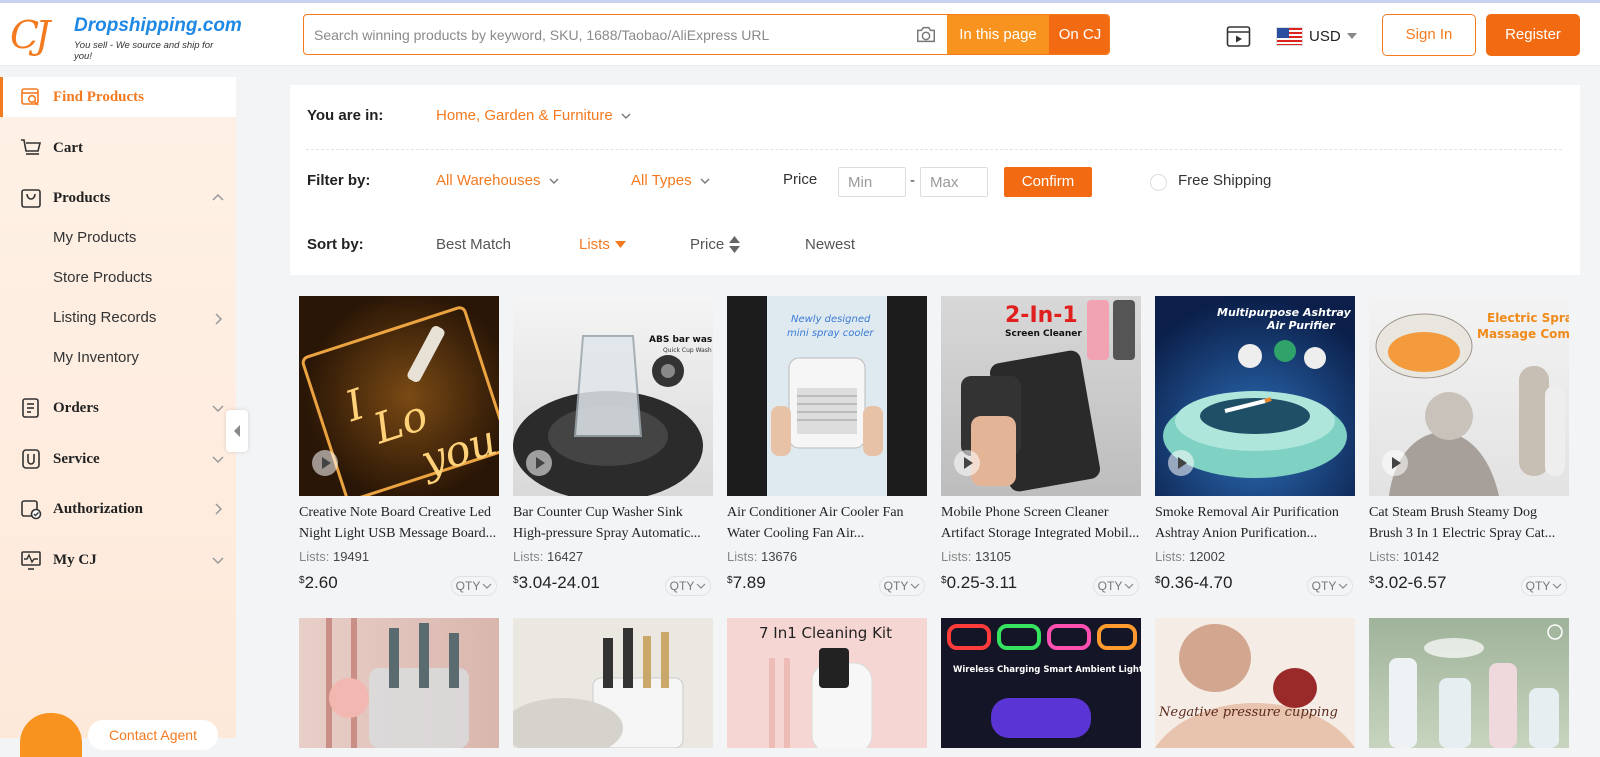 Image resolution: width=1600 pixels, height=757 pixels. What do you see at coordinates (926, 35) in the screenshot?
I see `camera-icon` at bounding box center [926, 35].